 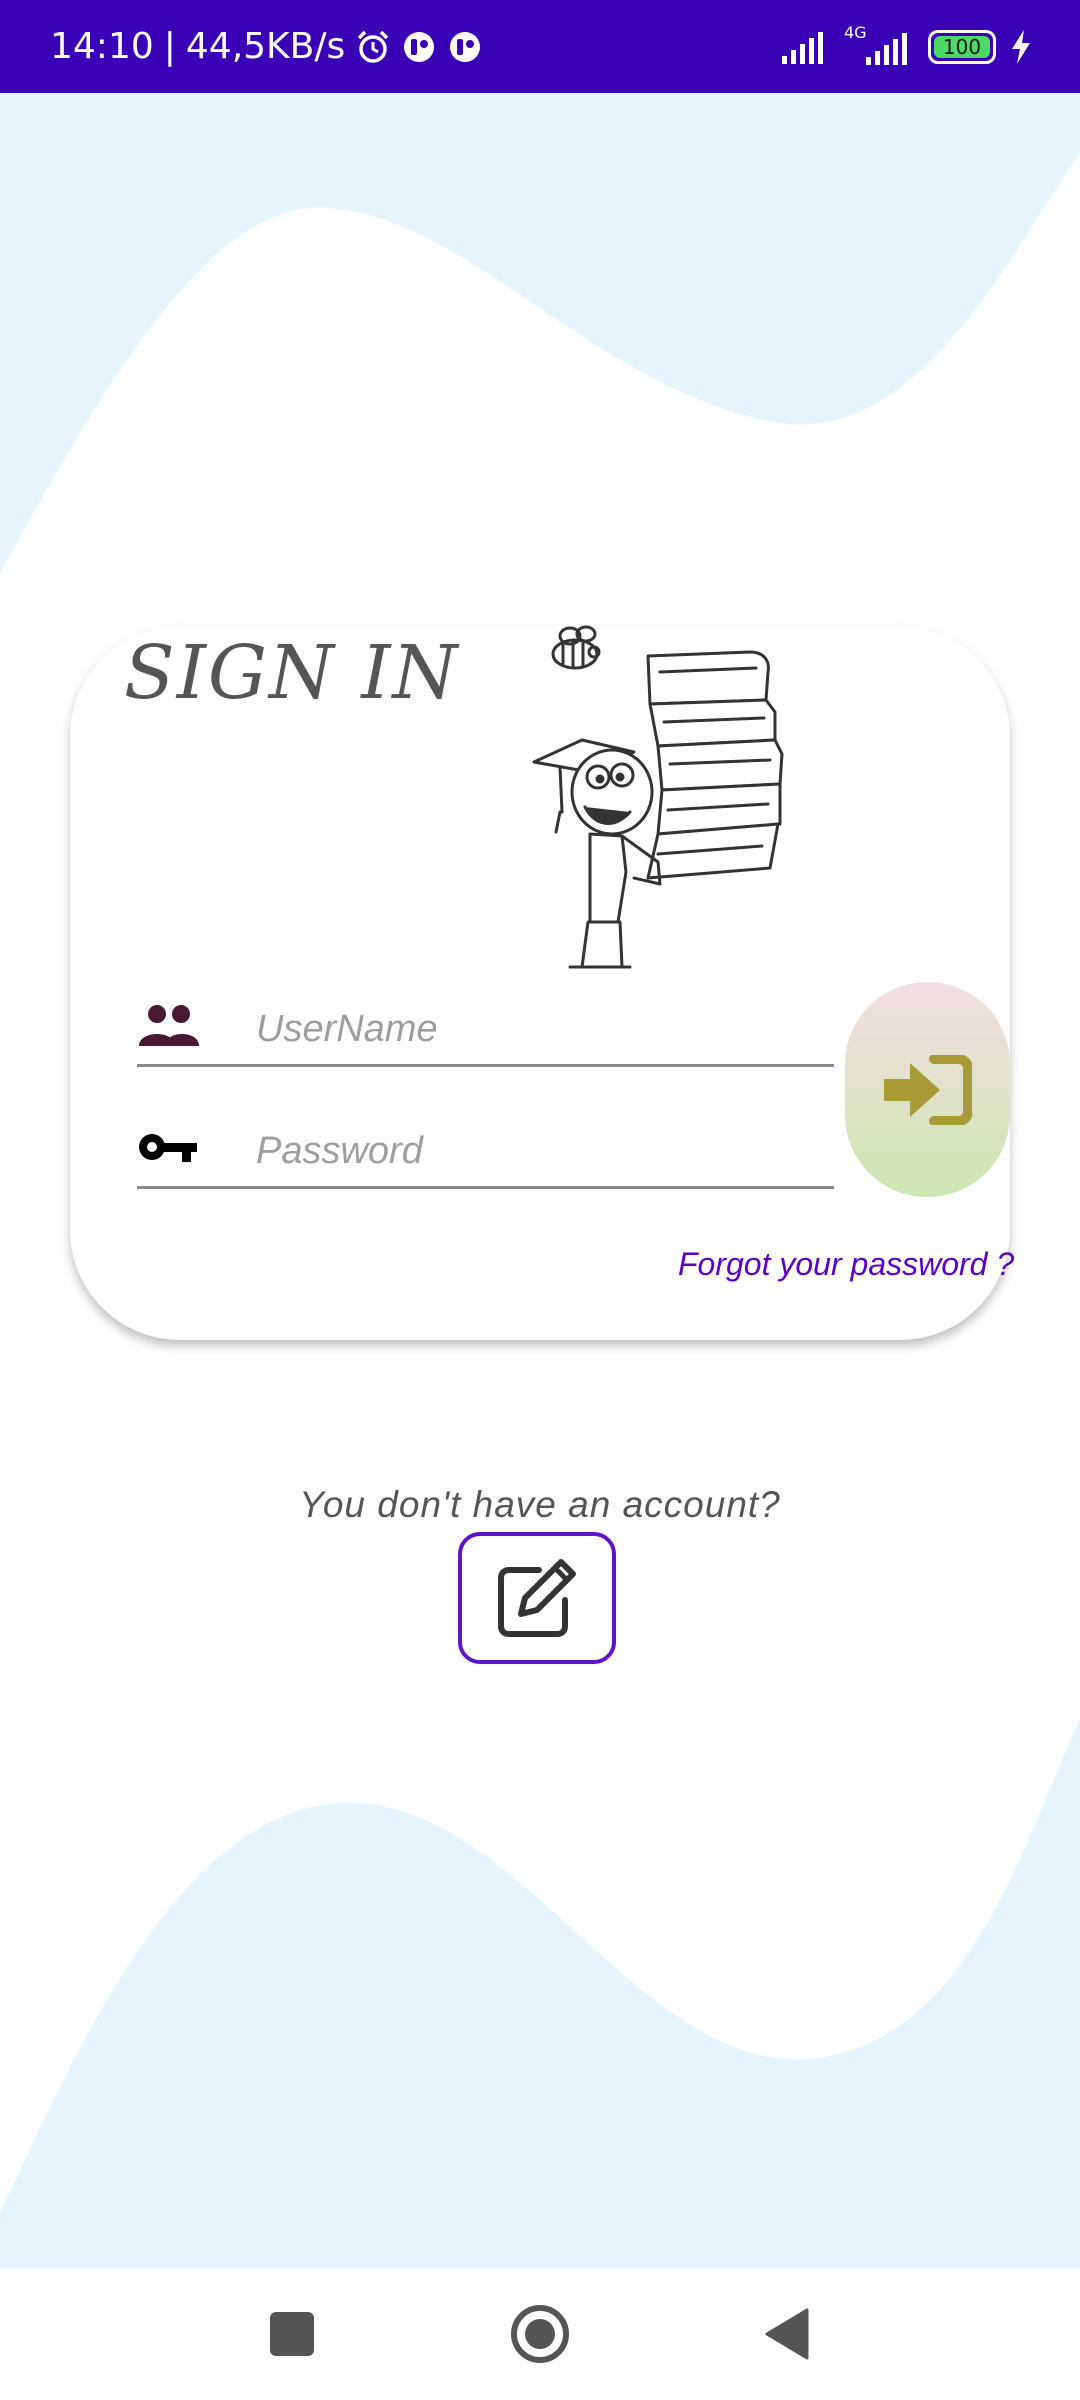 What do you see at coordinates (169, 1025) in the screenshot?
I see `users-icon` at bounding box center [169, 1025].